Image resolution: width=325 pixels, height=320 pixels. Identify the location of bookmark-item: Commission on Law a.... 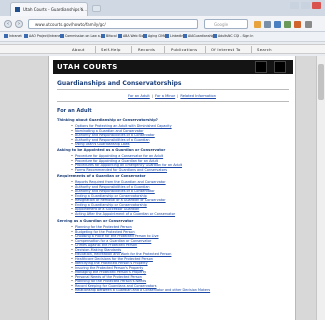
(81, 36).